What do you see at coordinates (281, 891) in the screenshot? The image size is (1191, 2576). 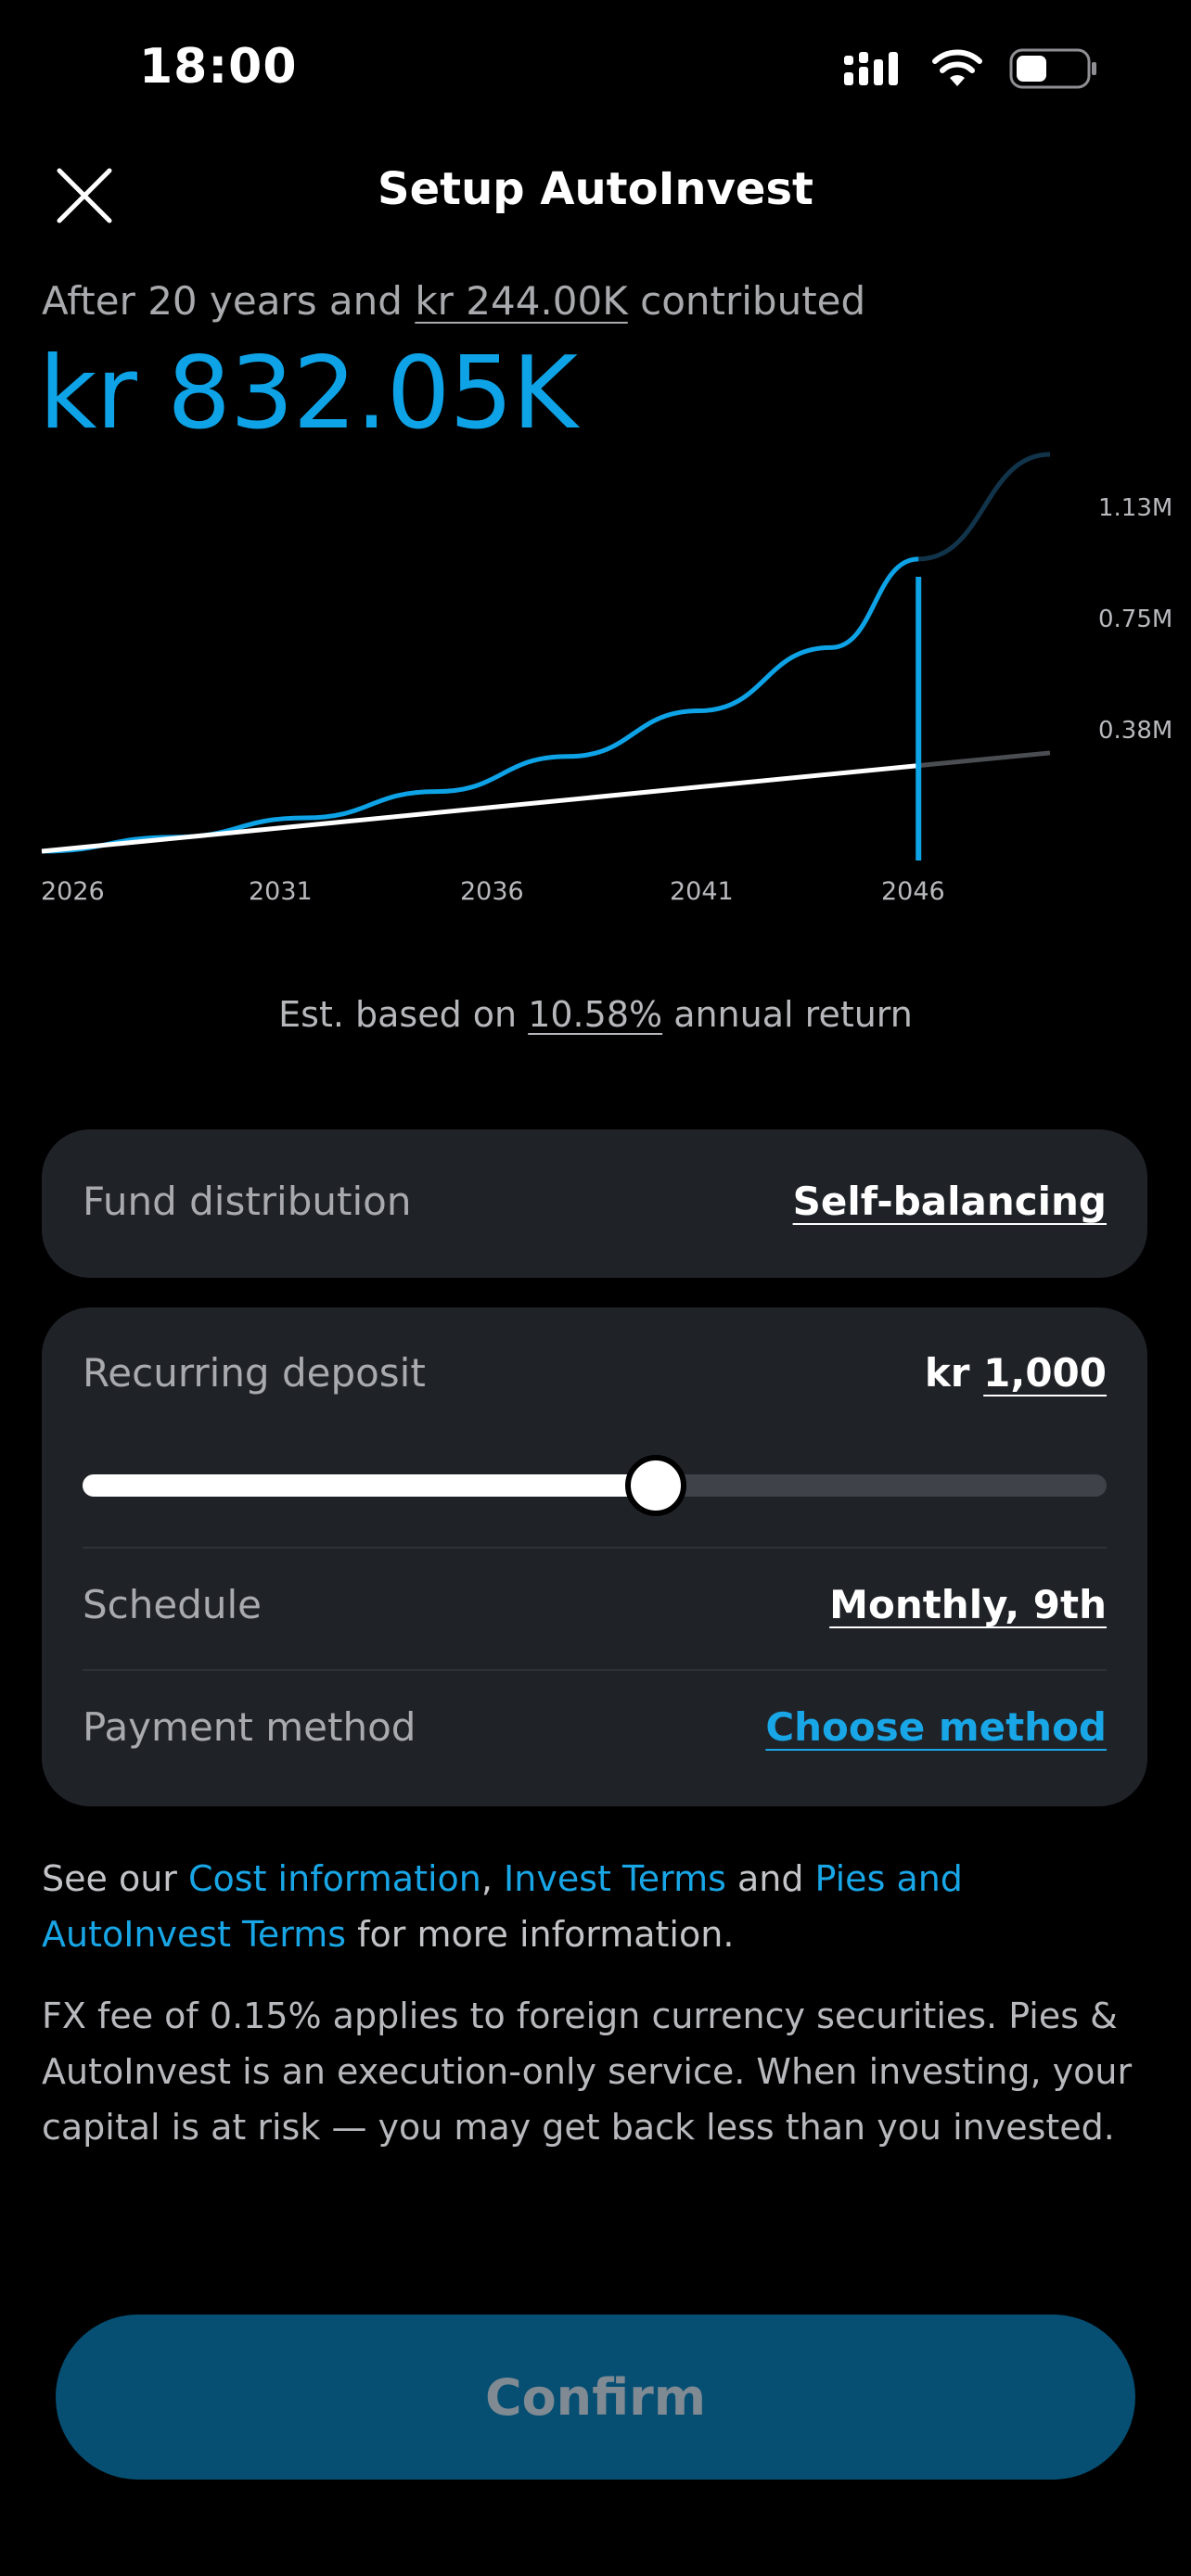 I see `x-tick-label: 2031` at bounding box center [281, 891].